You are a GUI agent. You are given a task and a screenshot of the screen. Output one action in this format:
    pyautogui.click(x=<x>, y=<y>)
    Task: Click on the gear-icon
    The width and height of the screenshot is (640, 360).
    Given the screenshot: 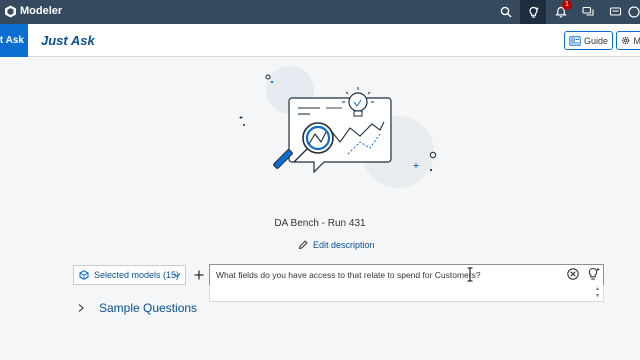 What is the action you would take?
    pyautogui.click(x=626, y=40)
    